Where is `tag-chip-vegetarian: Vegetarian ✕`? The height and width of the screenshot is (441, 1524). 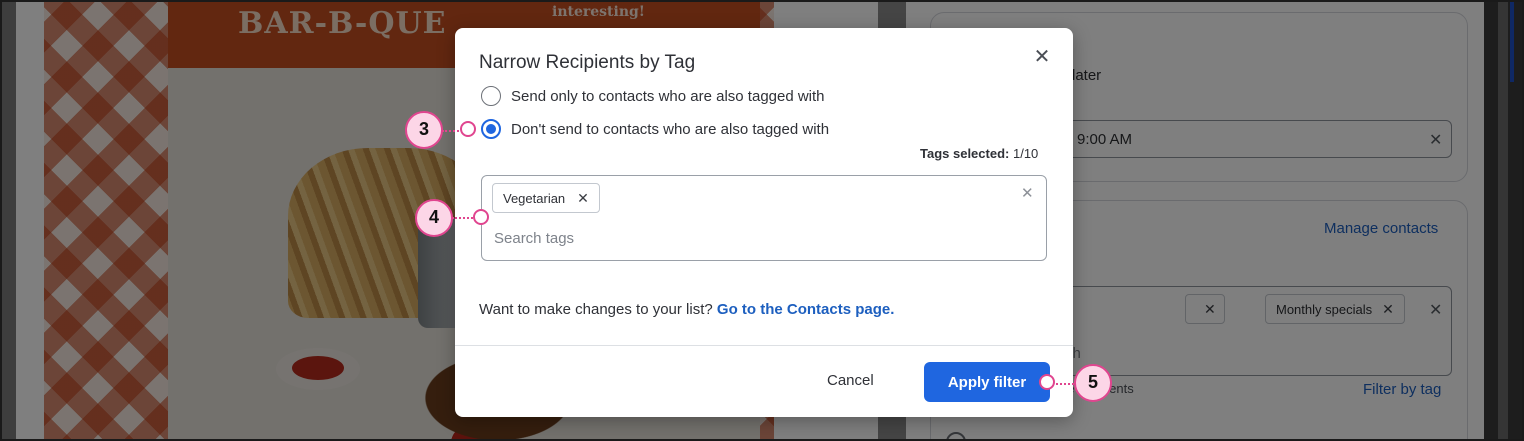
tag-chip-vegetarian: Vegetarian ✕ is located at coordinates (546, 198).